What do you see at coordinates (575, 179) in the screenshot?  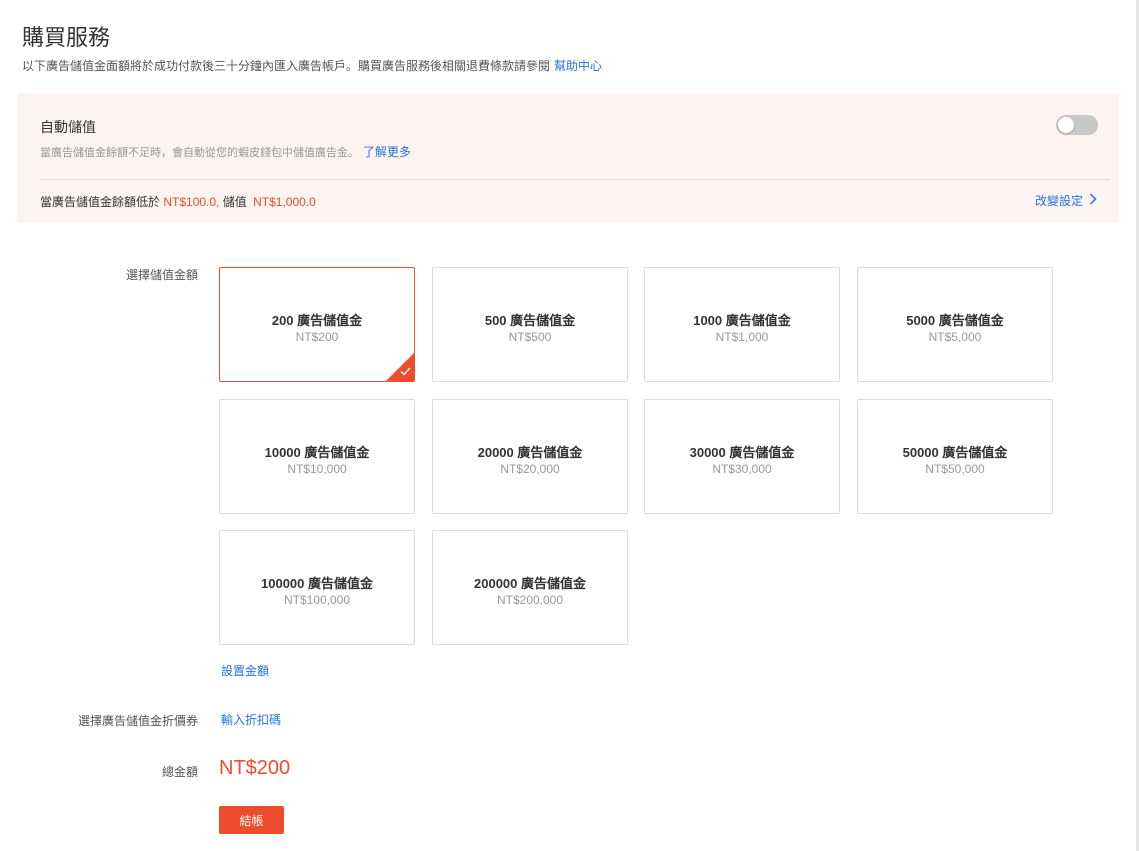 I see `auto-topup-divider` at bounding box center [575, 179].